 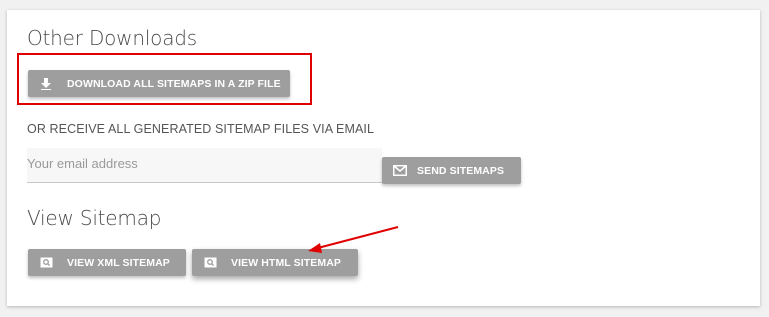 I want to click on envelope-icon, so click(x=400, y=171).